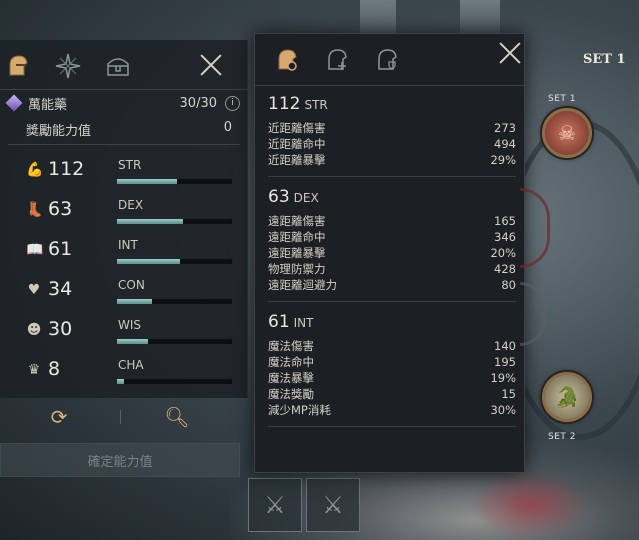 The height and width of the screenshot is (540, 639). I want to click on detail-line: 近距離傷害 273, so click(392, 128).